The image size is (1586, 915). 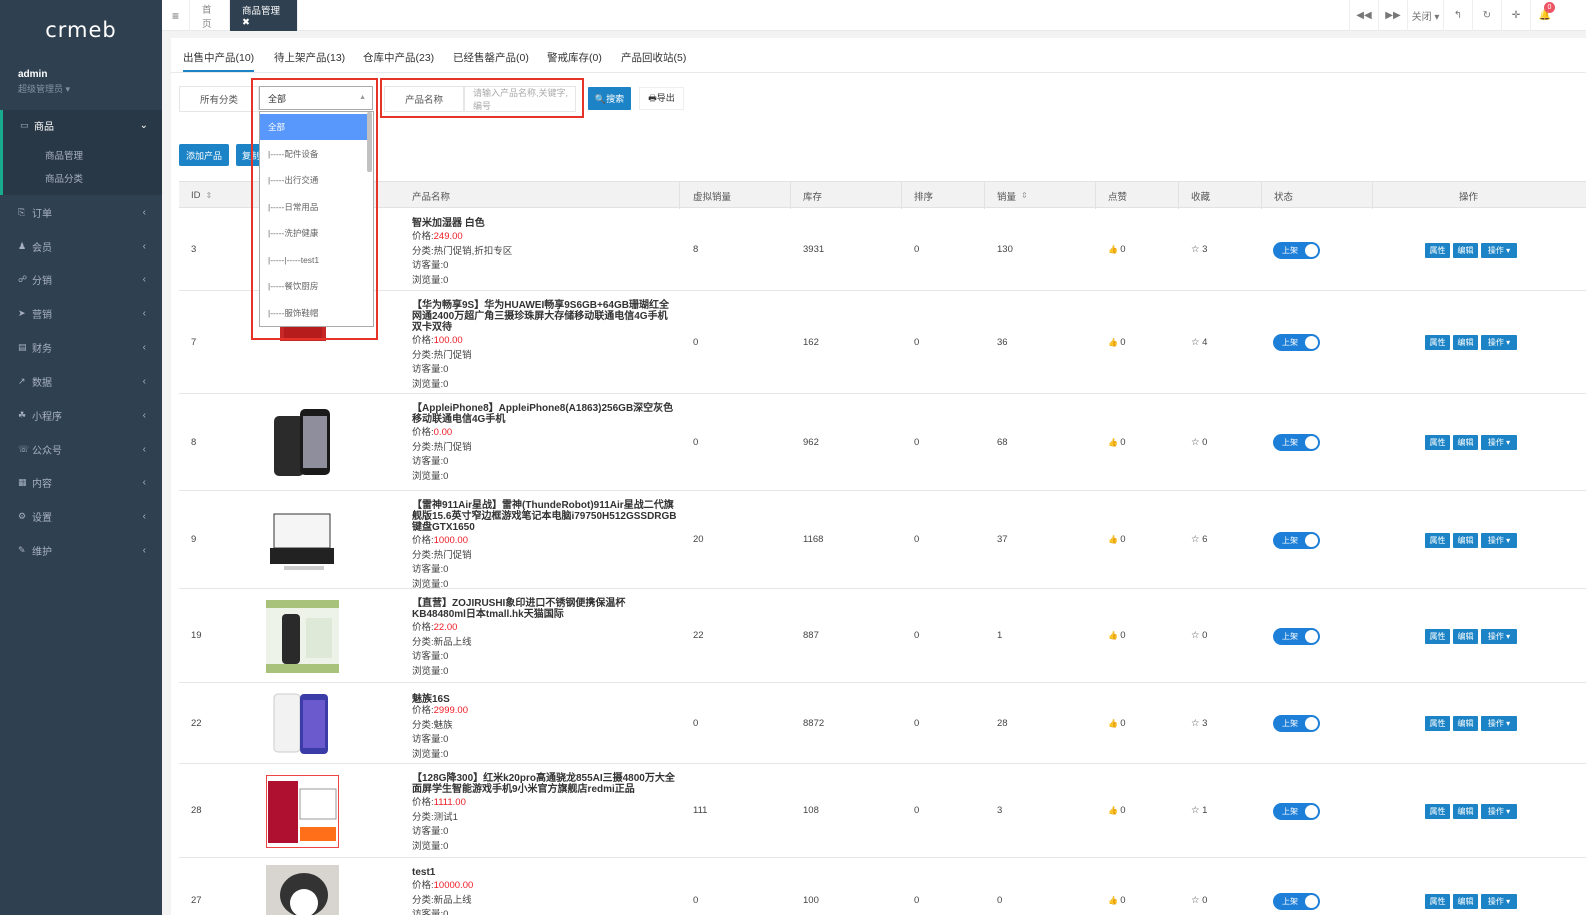 I want to click on nav-item-10: ⚙ 设置 ‹, so click(x=88, y=516).